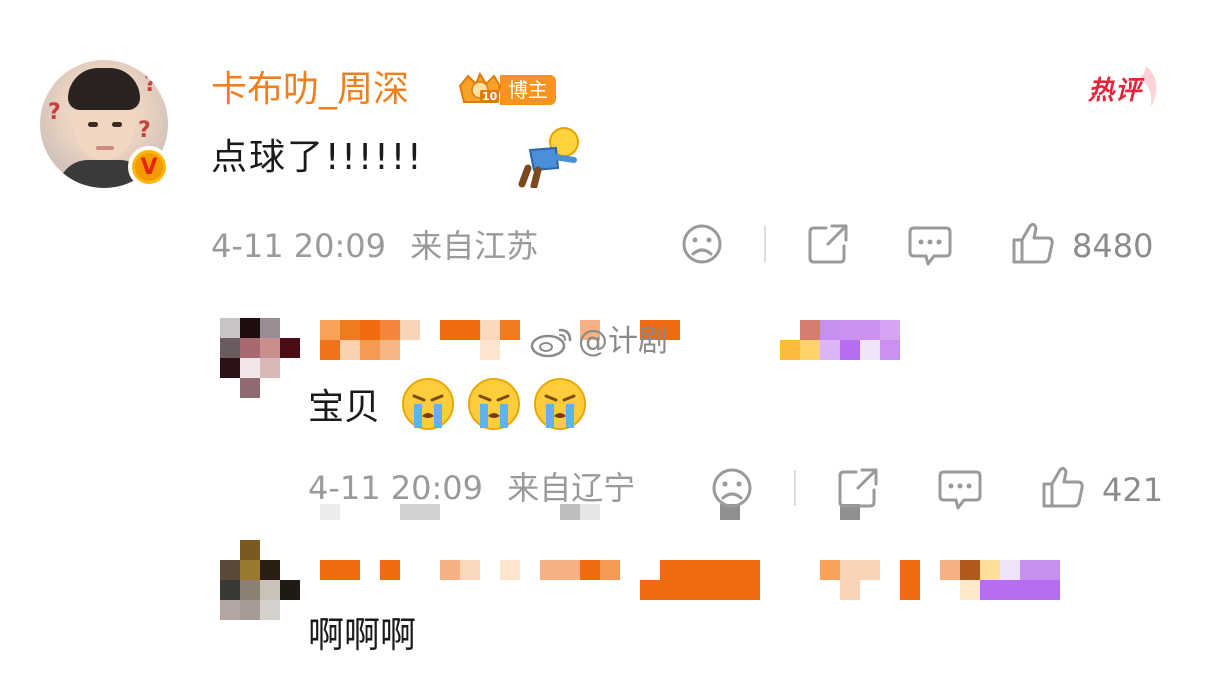 Image resolution: width=1206 pixels, height=681 pixels. I want to click on location: 来自辽宁, so click(571, 488).